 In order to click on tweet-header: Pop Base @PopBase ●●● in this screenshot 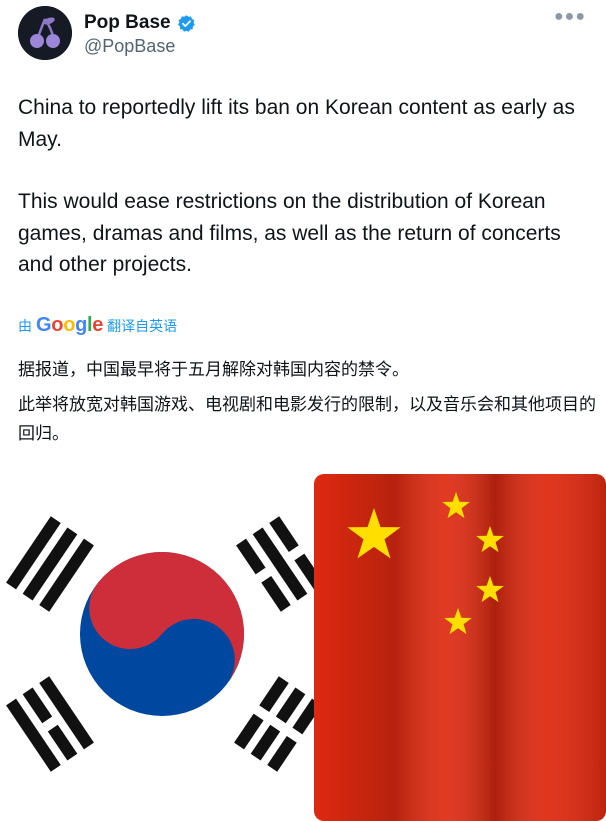, I will do `click(303, 34)`.